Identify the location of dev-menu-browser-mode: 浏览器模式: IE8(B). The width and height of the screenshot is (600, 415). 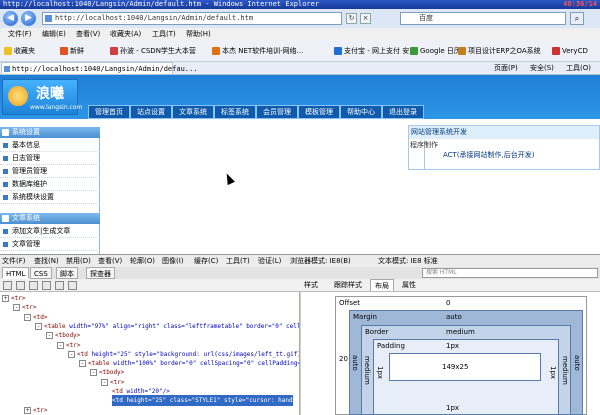
(320, 261).